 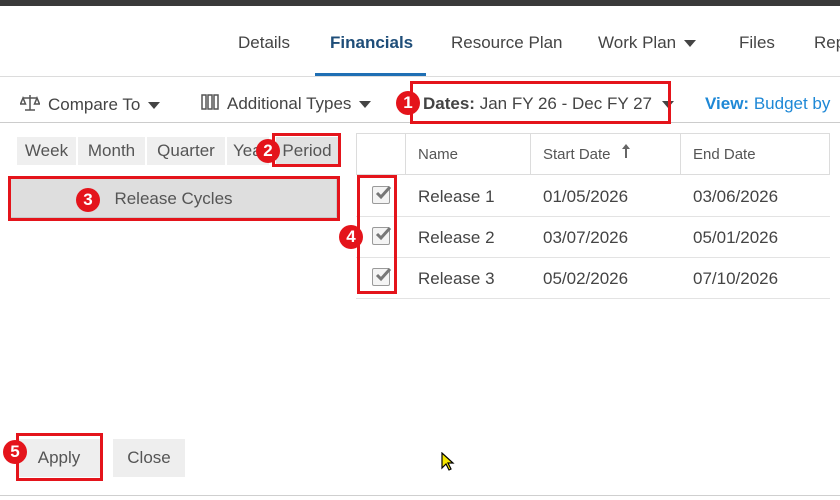 What do you see at coordinates (468, 154) in the screenshot?
I see `header-name: Name` at bounding box center [468, 154].